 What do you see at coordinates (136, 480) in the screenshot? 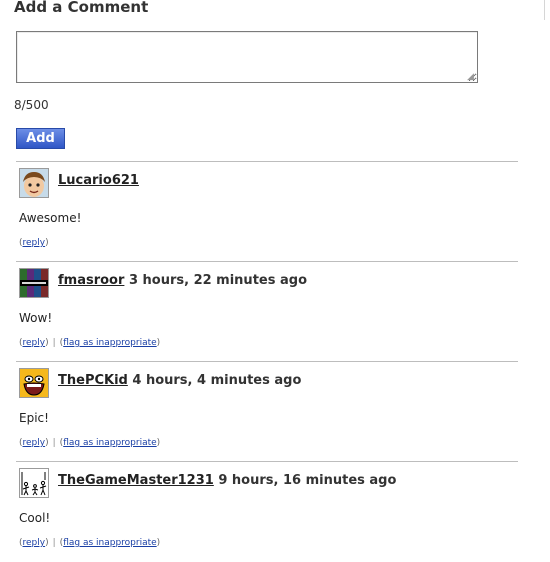
I see `username-link: TheGameMaster1231` at bounding box center [136, 480].